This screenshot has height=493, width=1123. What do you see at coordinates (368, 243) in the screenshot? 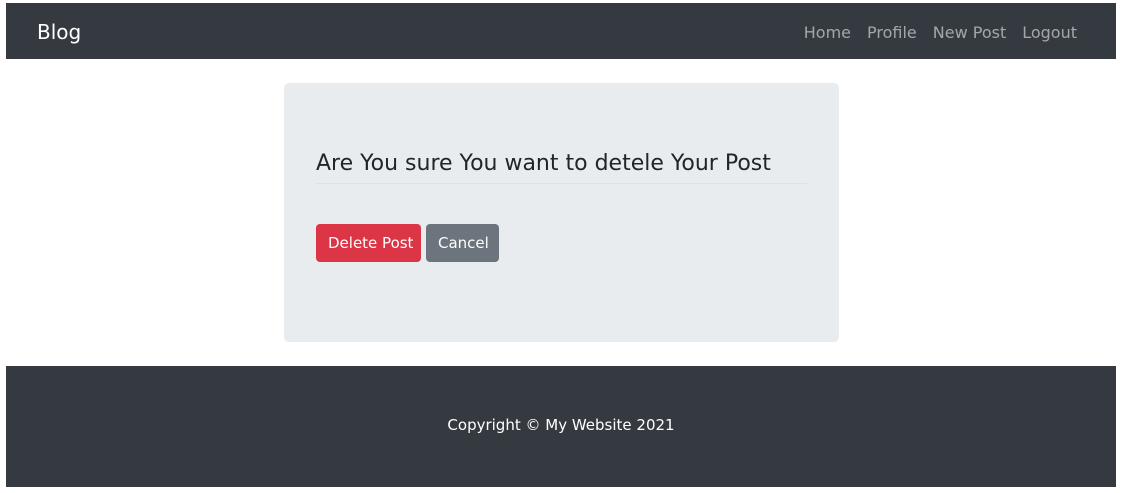
I see `delete-post-button: Delete Post` at bounding box center [368, 243].